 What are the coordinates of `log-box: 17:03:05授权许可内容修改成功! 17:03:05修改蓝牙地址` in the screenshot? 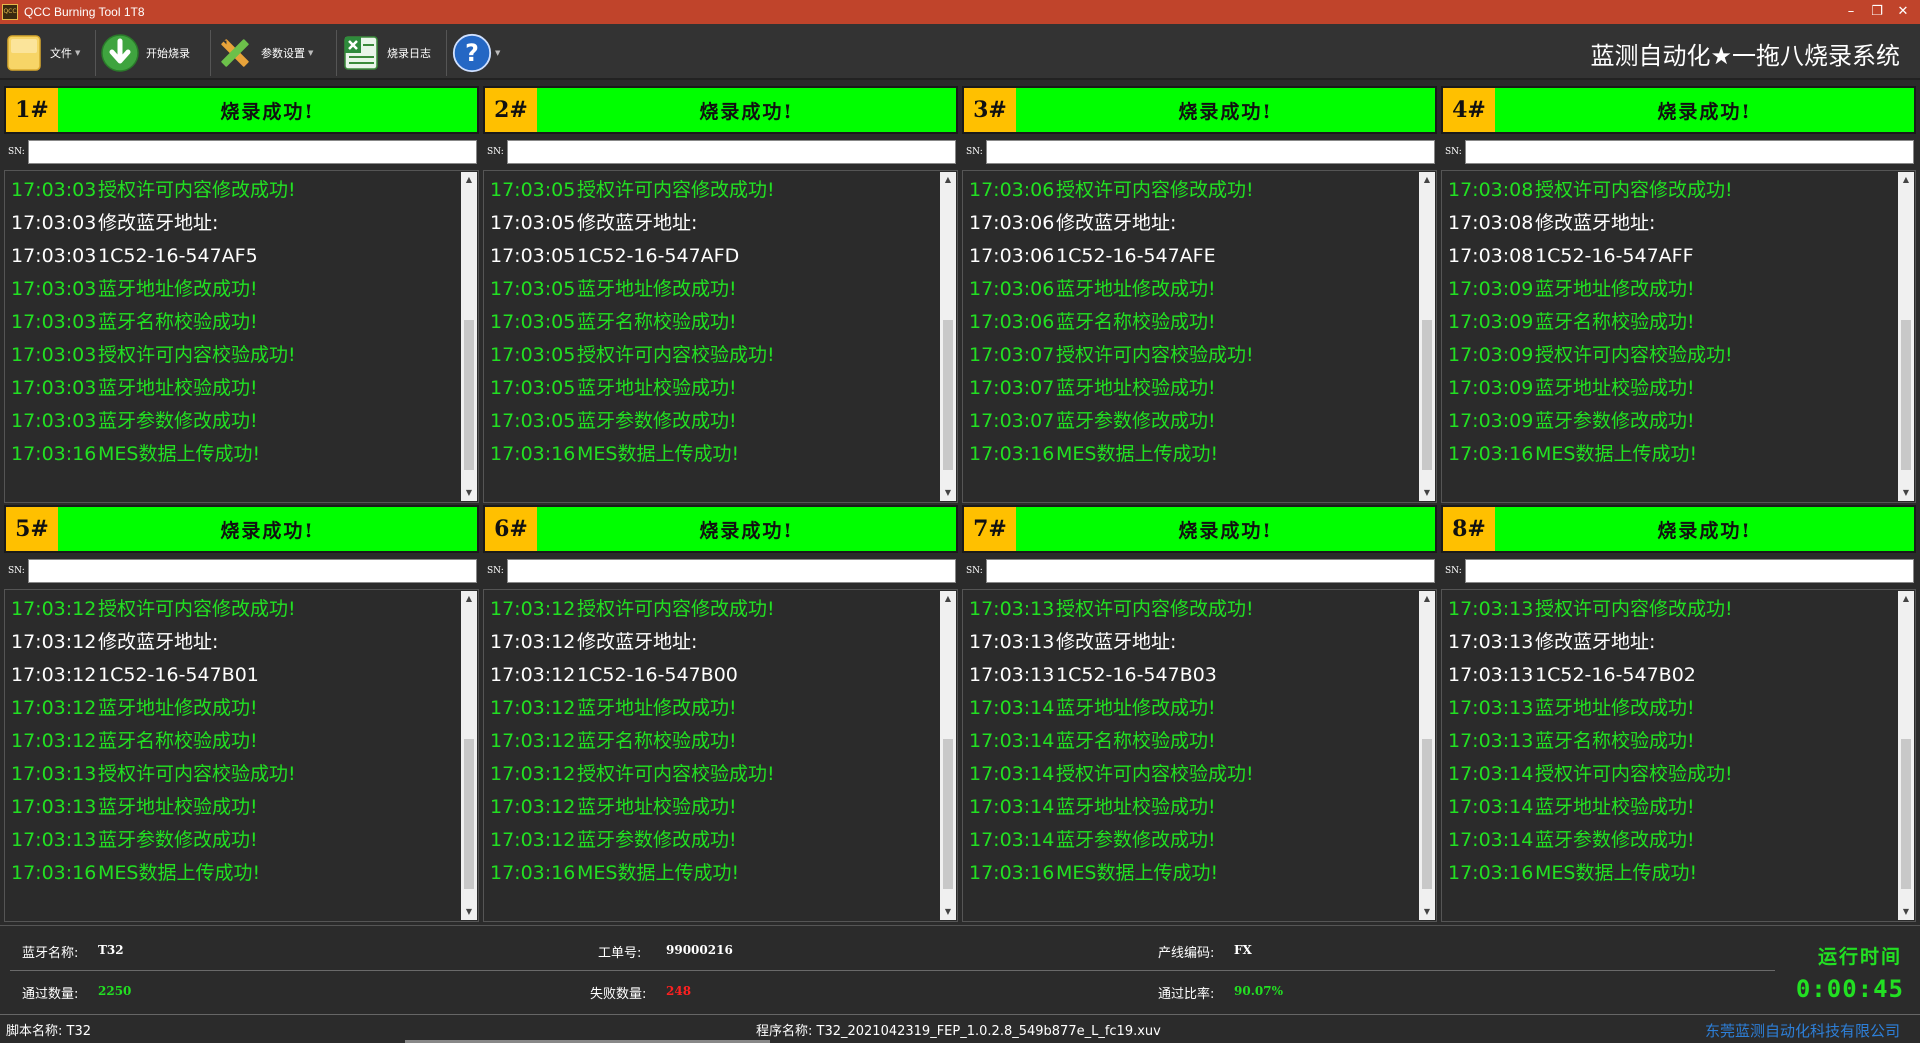 It's located at (720, 336).